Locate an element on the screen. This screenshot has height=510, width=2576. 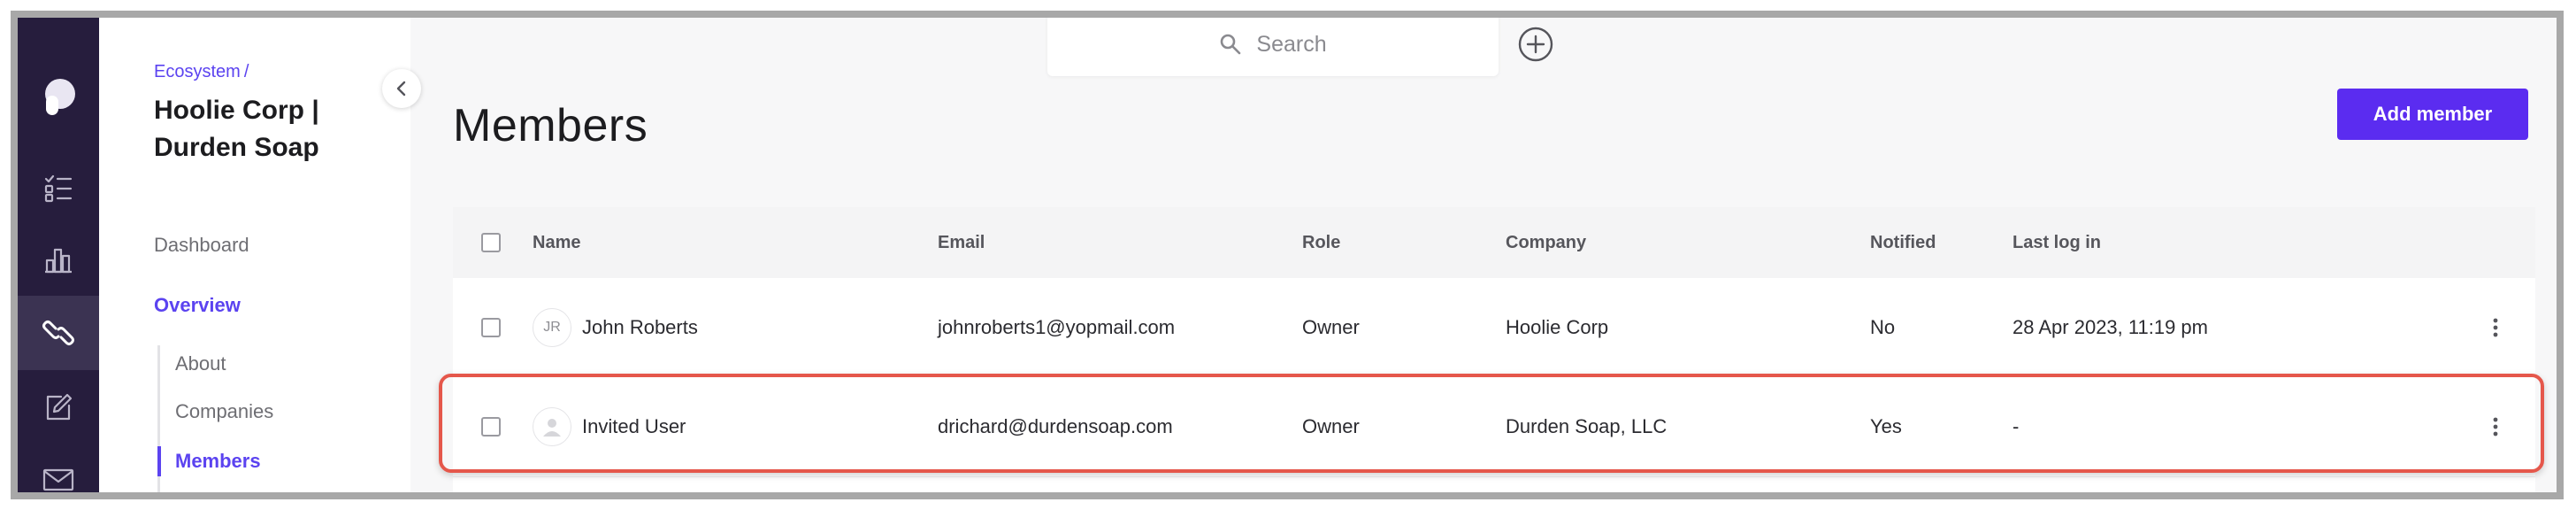
avatar is located at coordinates (552, 426).